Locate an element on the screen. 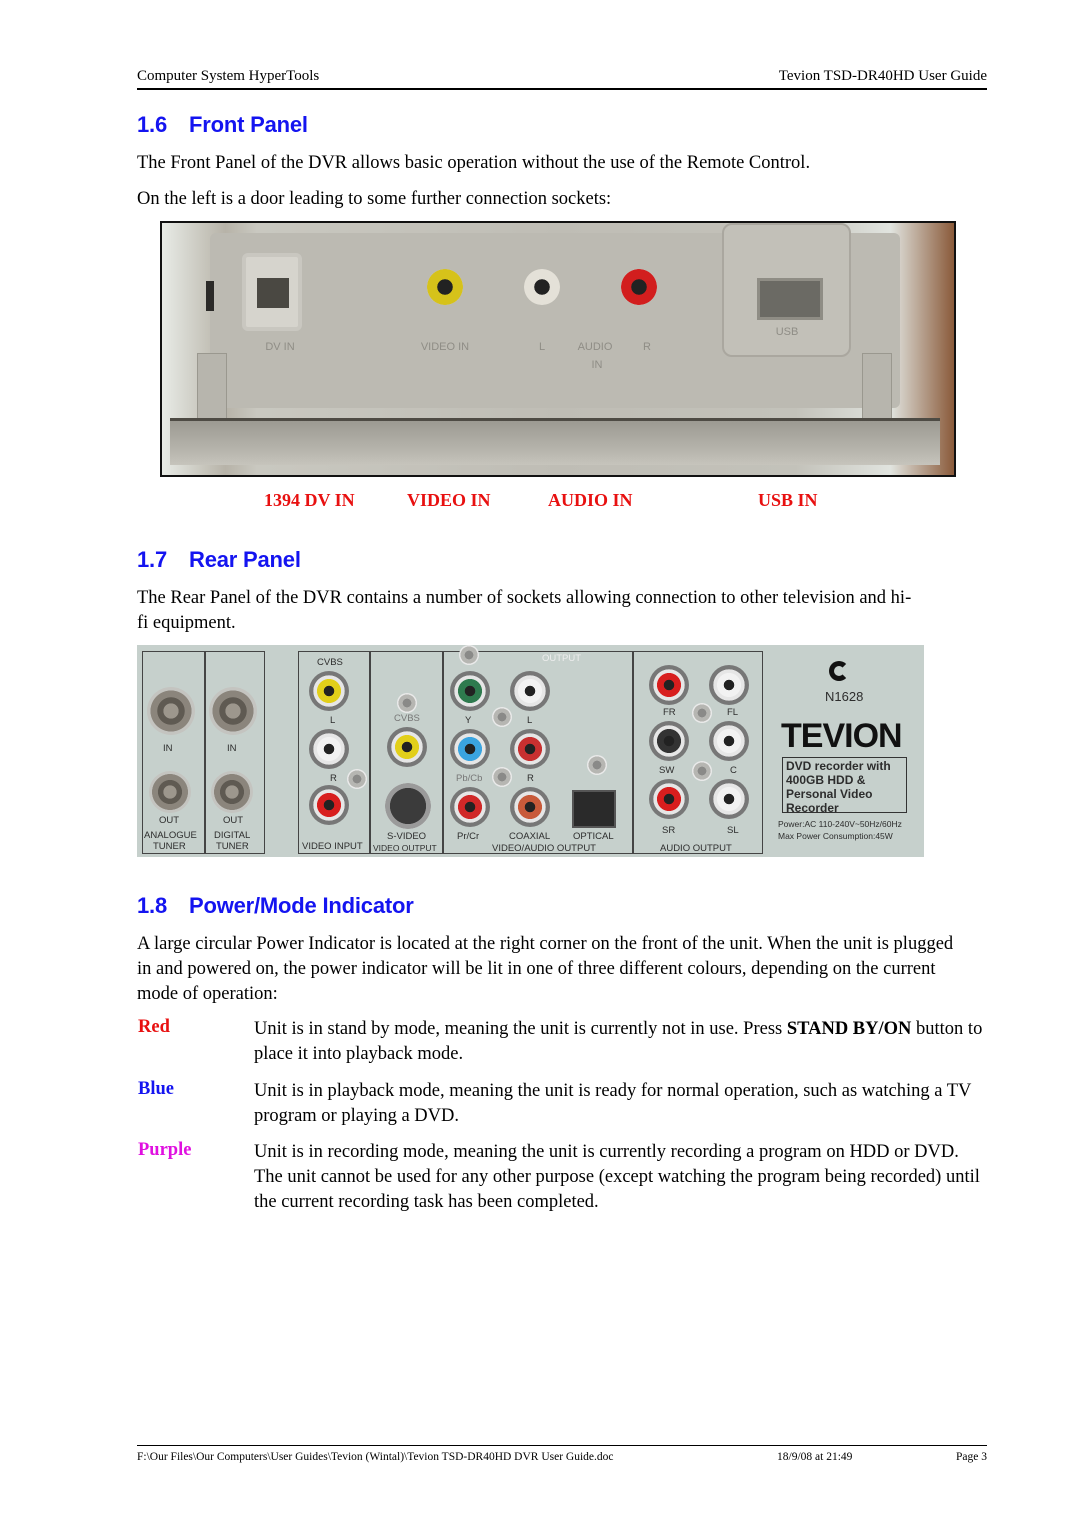 The width and height of the screenshot is (1080, 1528). spec-line: Personal Video is located at coordinates (829, 794).